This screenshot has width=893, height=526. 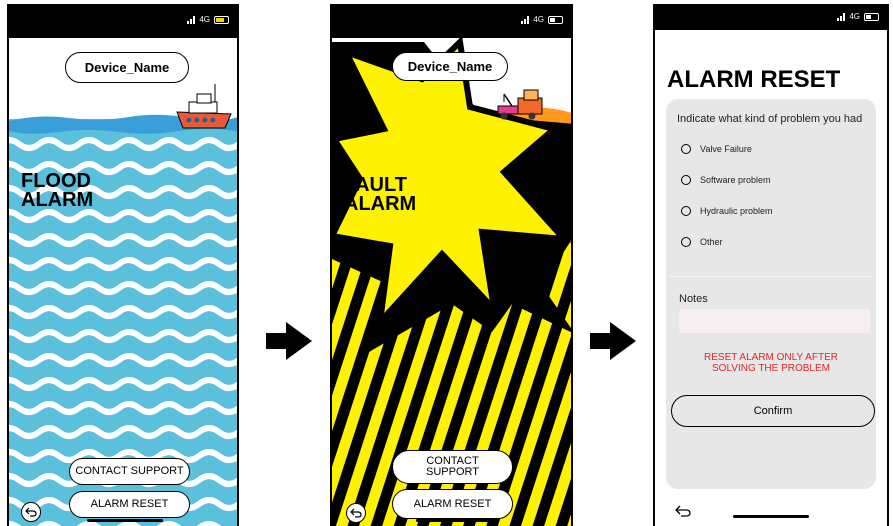 What do you see at coordinates (57, 190) in the screenshot?
I see `alarm-title: FLOOD ALARM` at bounding box center [57, 190].